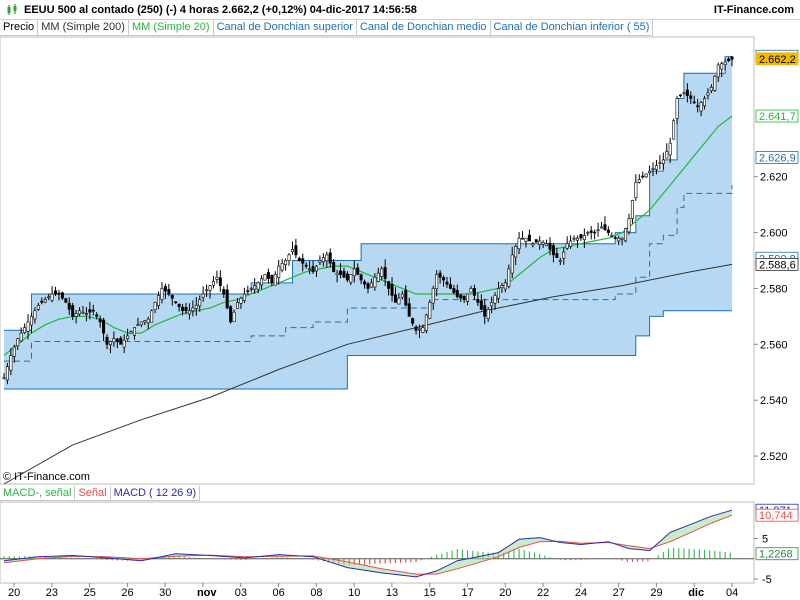 Image resolution: width=800 pixels, height=600 pixels. What do you see at coordinates (38, 493) in the screenshot?
I see `macd-legend-item: MACD-, señal` at bounding box center [38, 493].